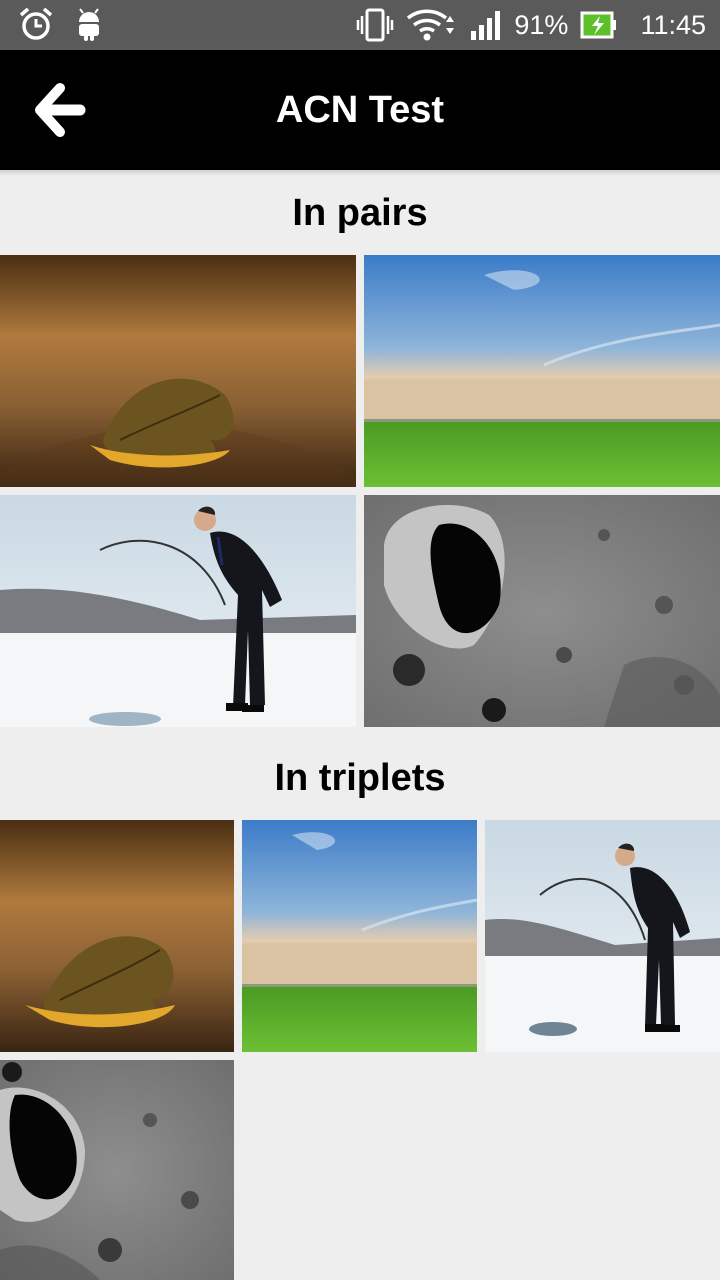 This screenshot has height=1280, width=720. What do you see at coordinates (599, 25) in the screenshot?
I see `battery-icon` at bounding box center [599, 25].